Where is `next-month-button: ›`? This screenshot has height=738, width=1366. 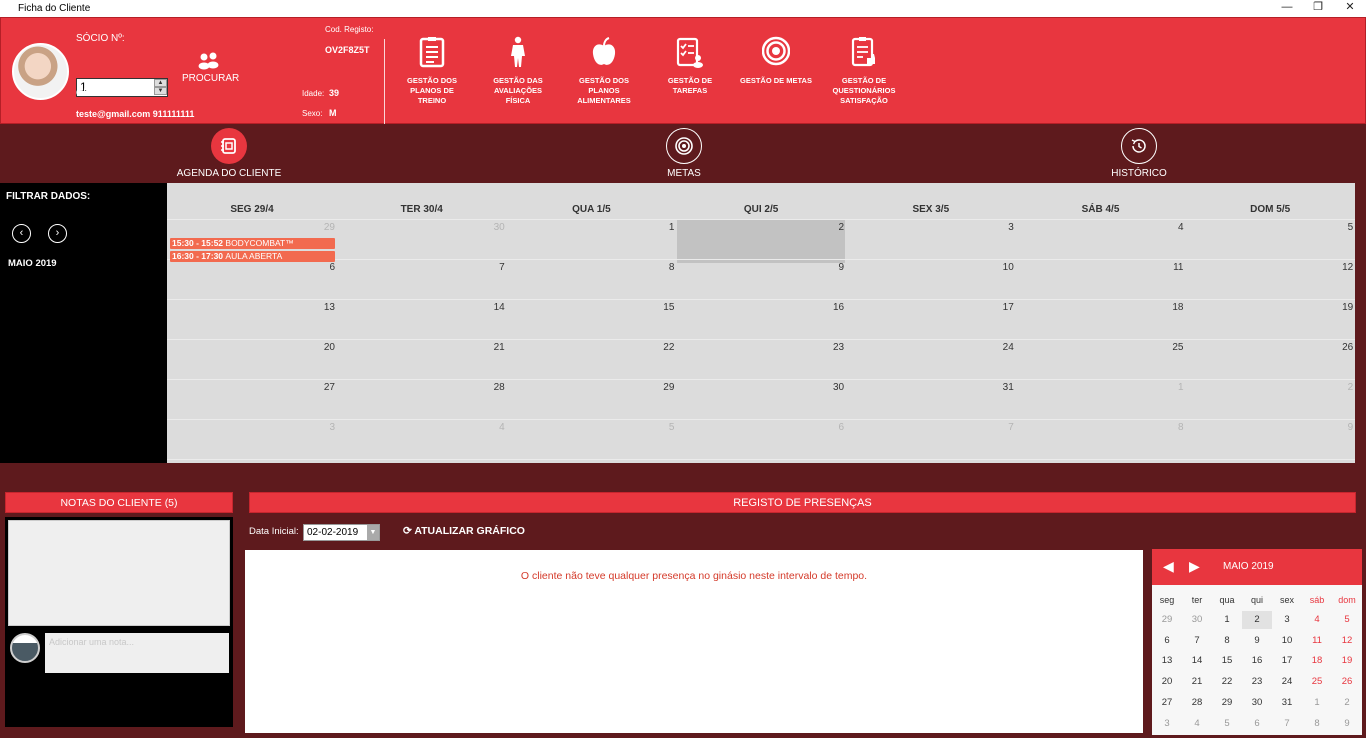
next-month-button: › is located at coordinates (57, 233).